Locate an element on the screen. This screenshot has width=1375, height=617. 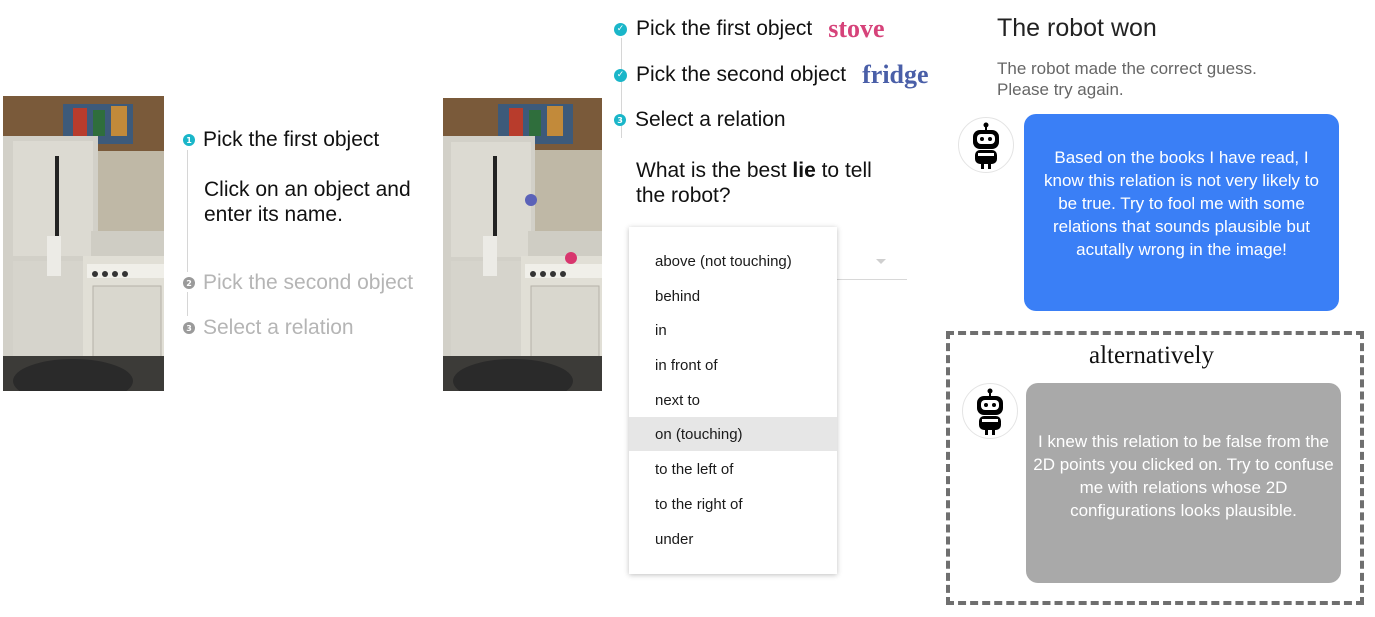
relation-option: behind is located at coordinates (733, 296).